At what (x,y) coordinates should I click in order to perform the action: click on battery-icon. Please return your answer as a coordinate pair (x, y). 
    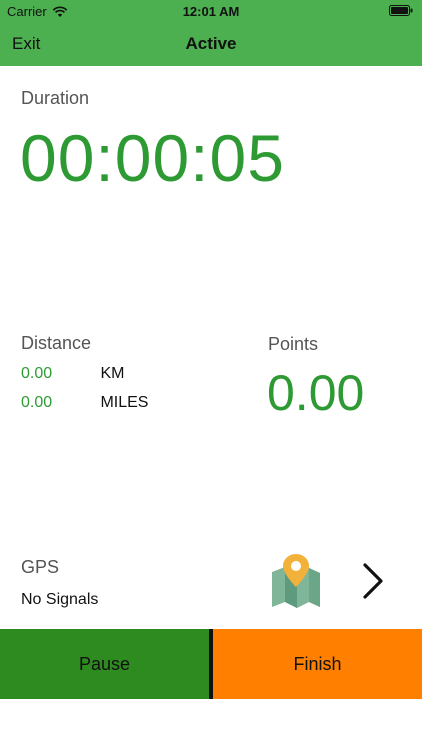
    Looking at the image, I should click on (401, 10).